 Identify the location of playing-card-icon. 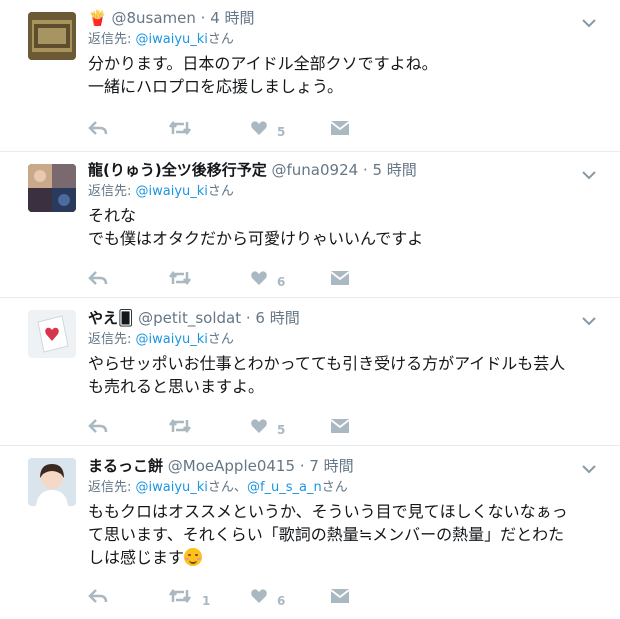
(52, 334).